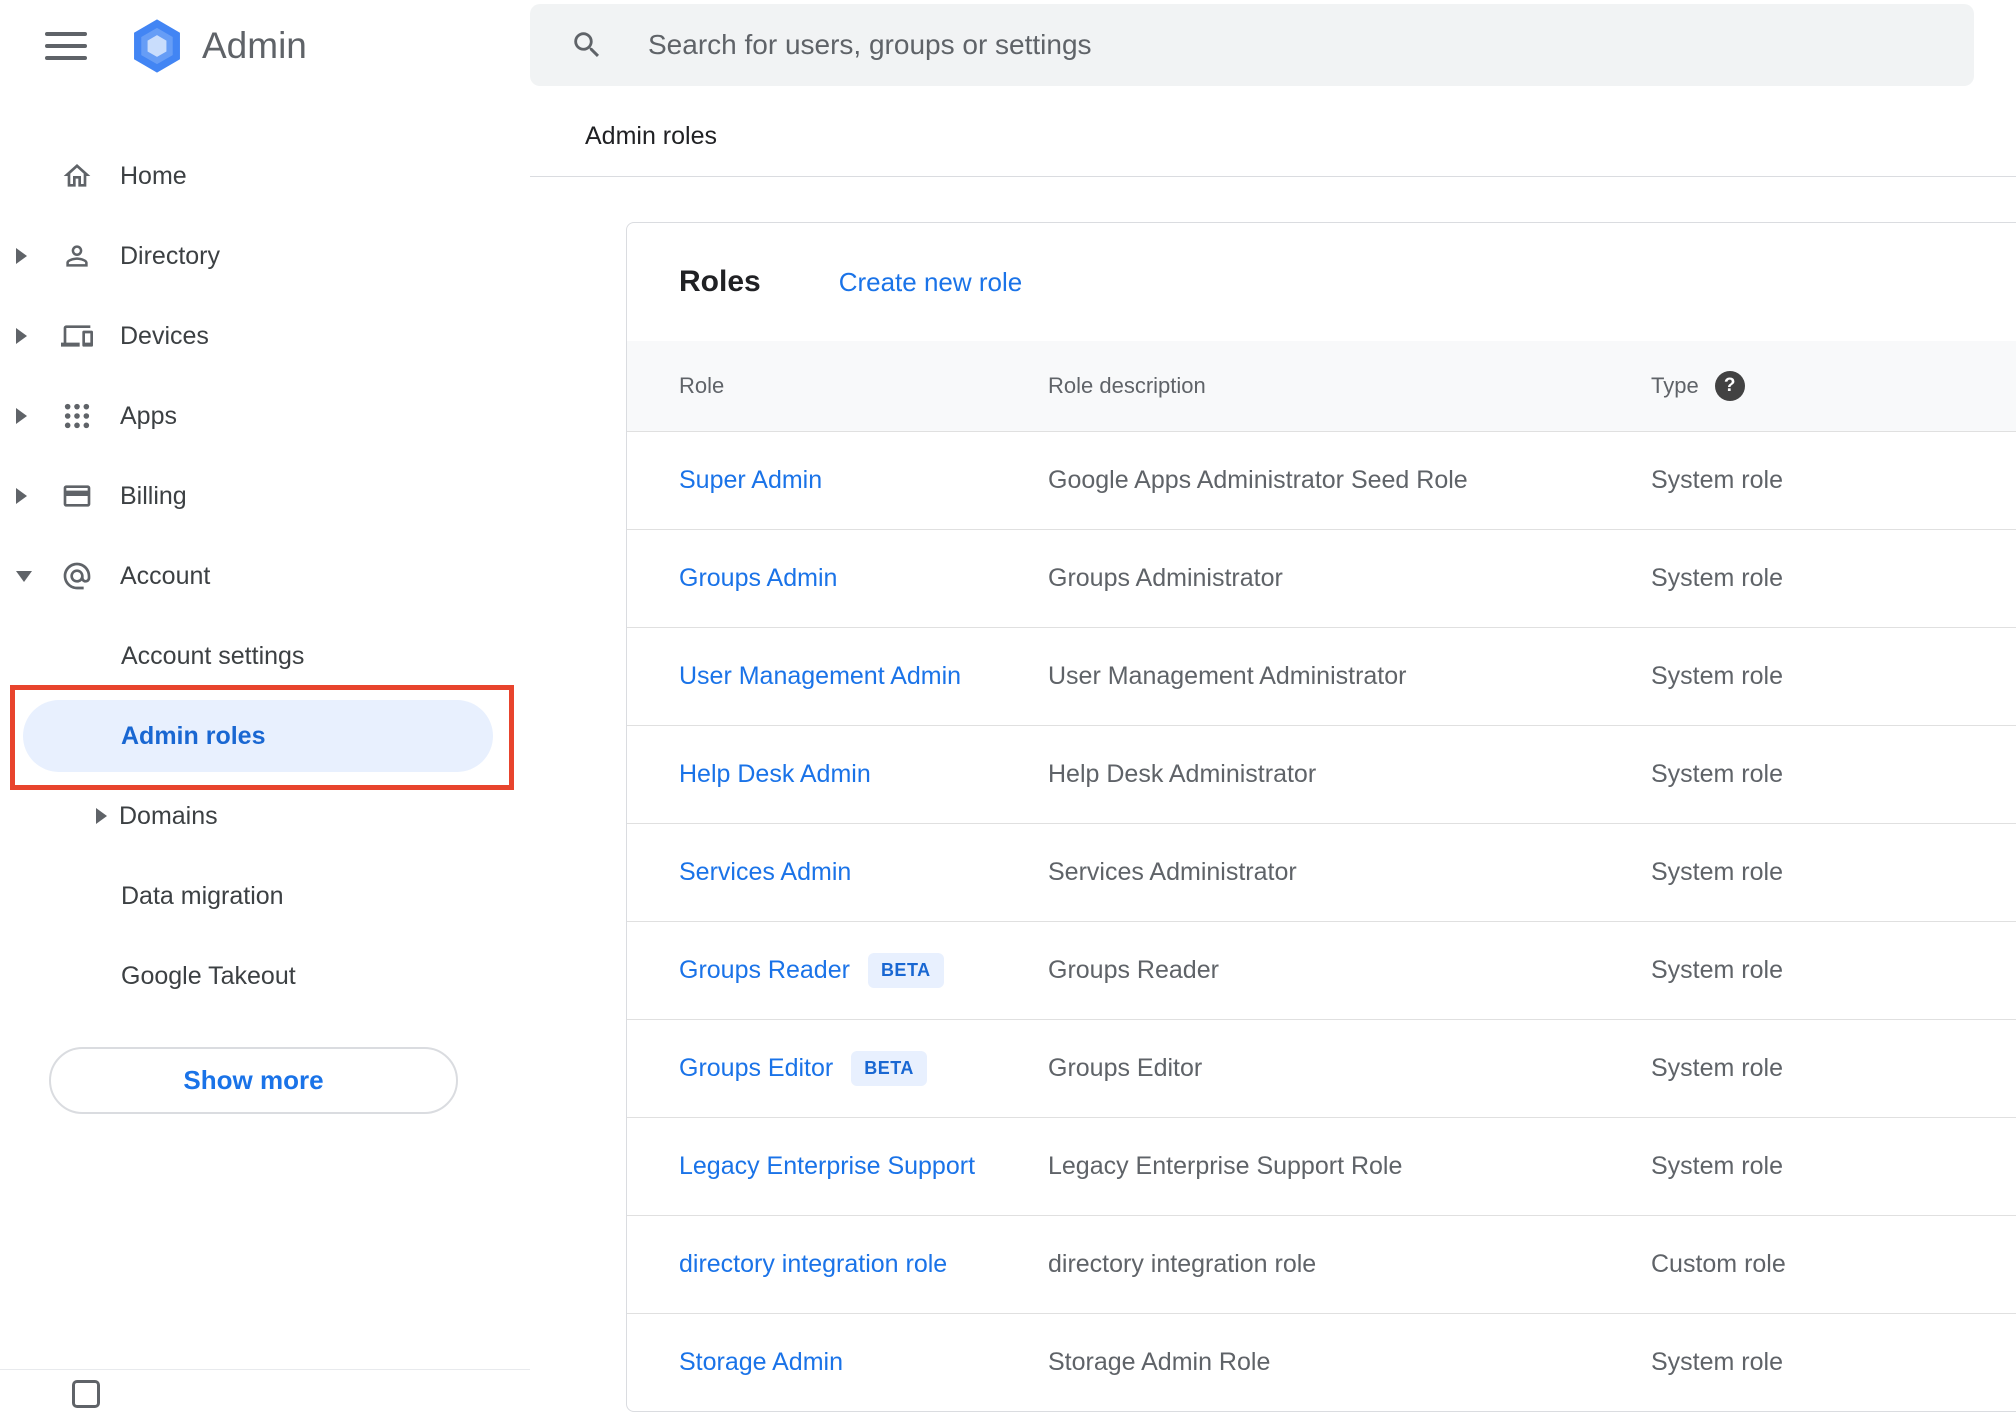  I want to click on sidebar-item-label: Admin roles, so click(193, 735).